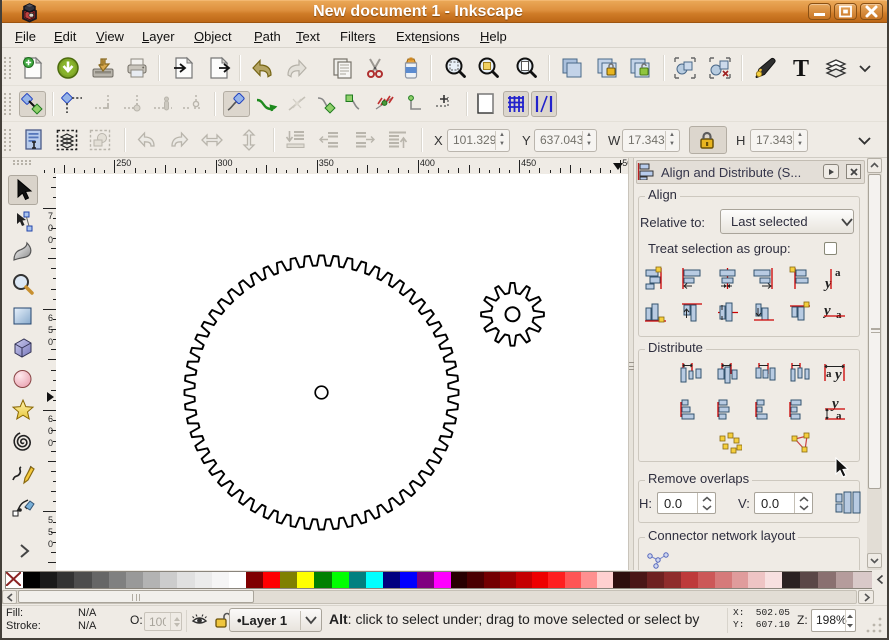  I want to click on svg-text: y, so click(837, 375).